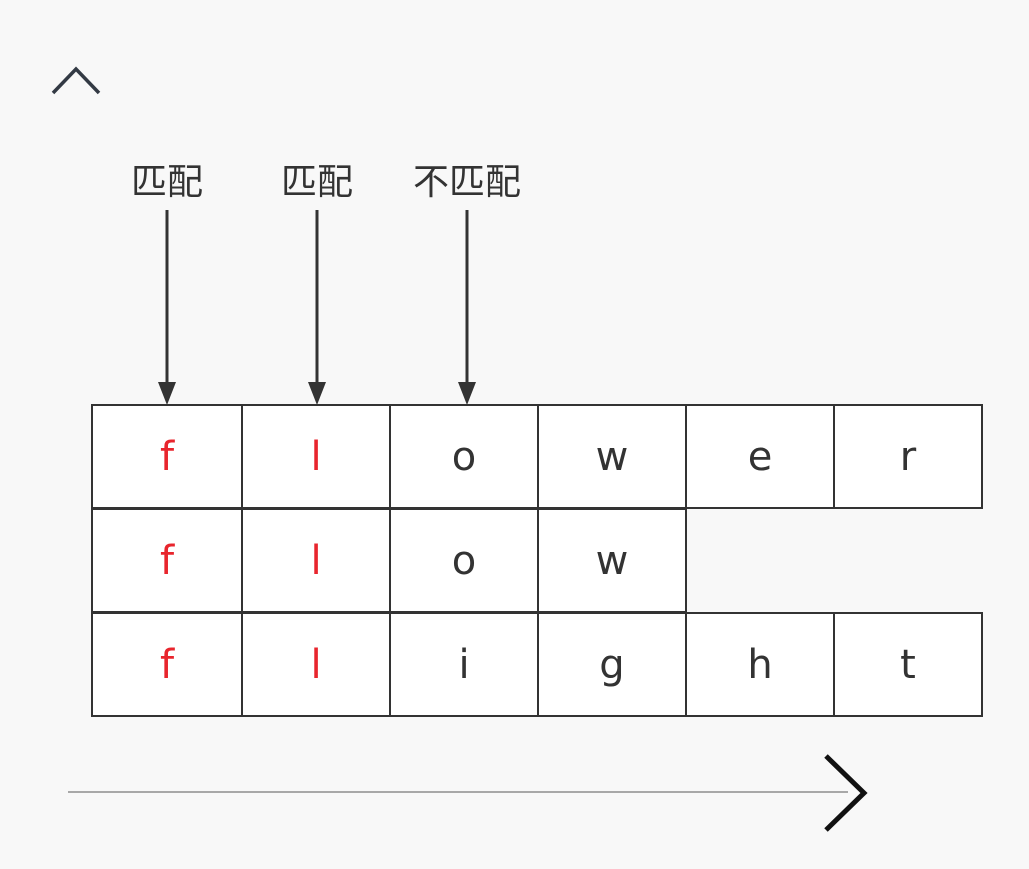  What do you see at coordinates (458, 792) in the screenshot?
I see `scroll-track` at bounding box center [458, 792].